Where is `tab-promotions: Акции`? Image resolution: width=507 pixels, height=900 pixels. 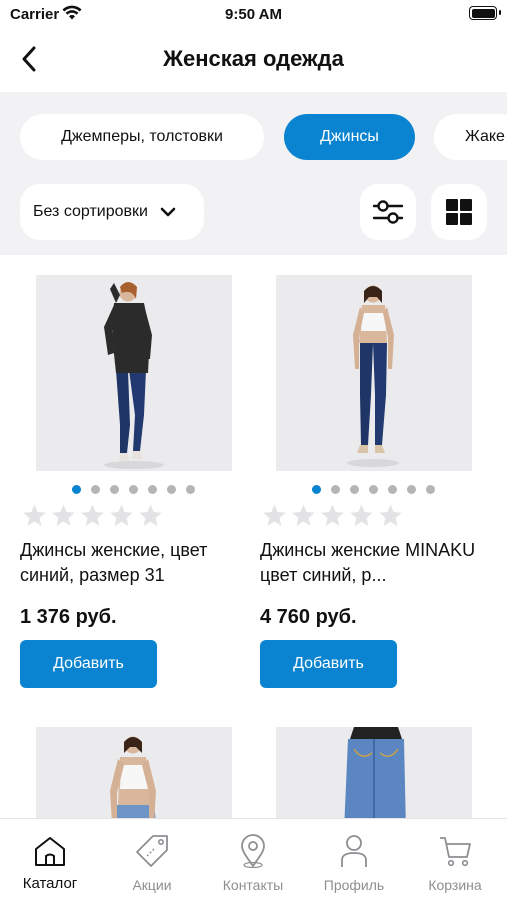 tab-promotions: Акции is located at coordinates (152, 863).